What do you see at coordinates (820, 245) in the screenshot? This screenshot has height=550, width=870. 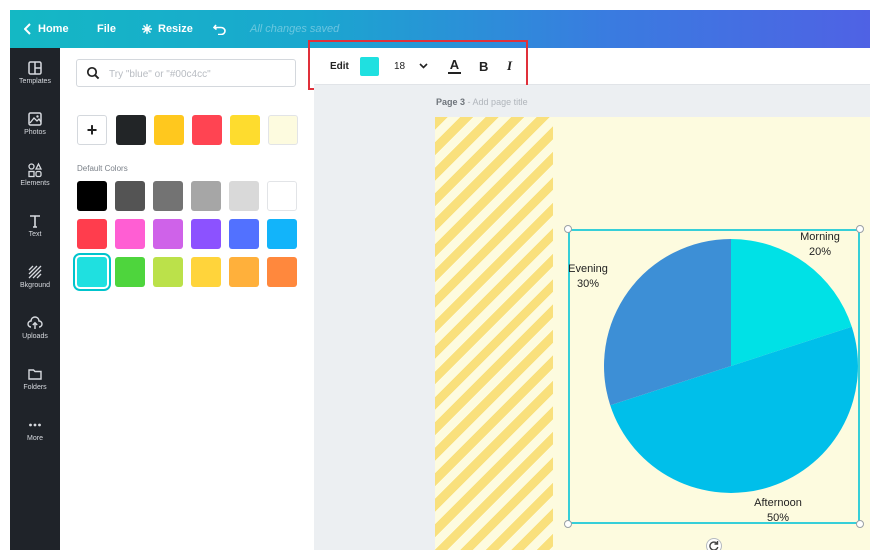 I see `pie-label-morning: Morning 20%` at bounding box center [820, 245].